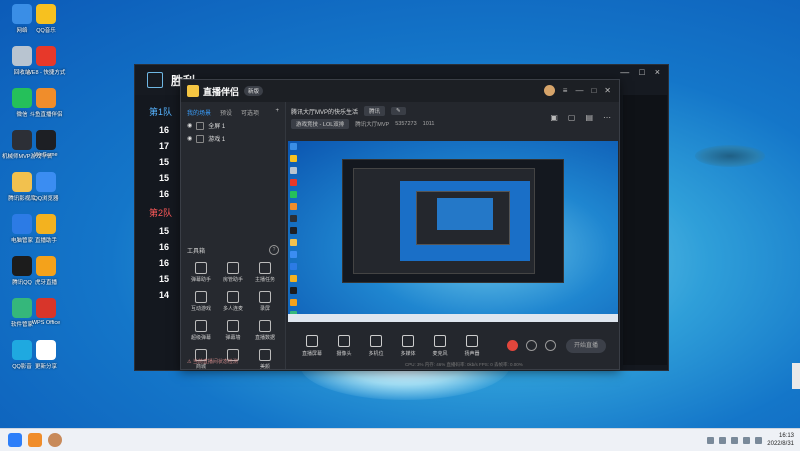  What do you see at coordinates (46, 103) in the screenshot?
I see `desktop-shortcut: 斗鱼直播伴侣` at bounding box center [46, 103].